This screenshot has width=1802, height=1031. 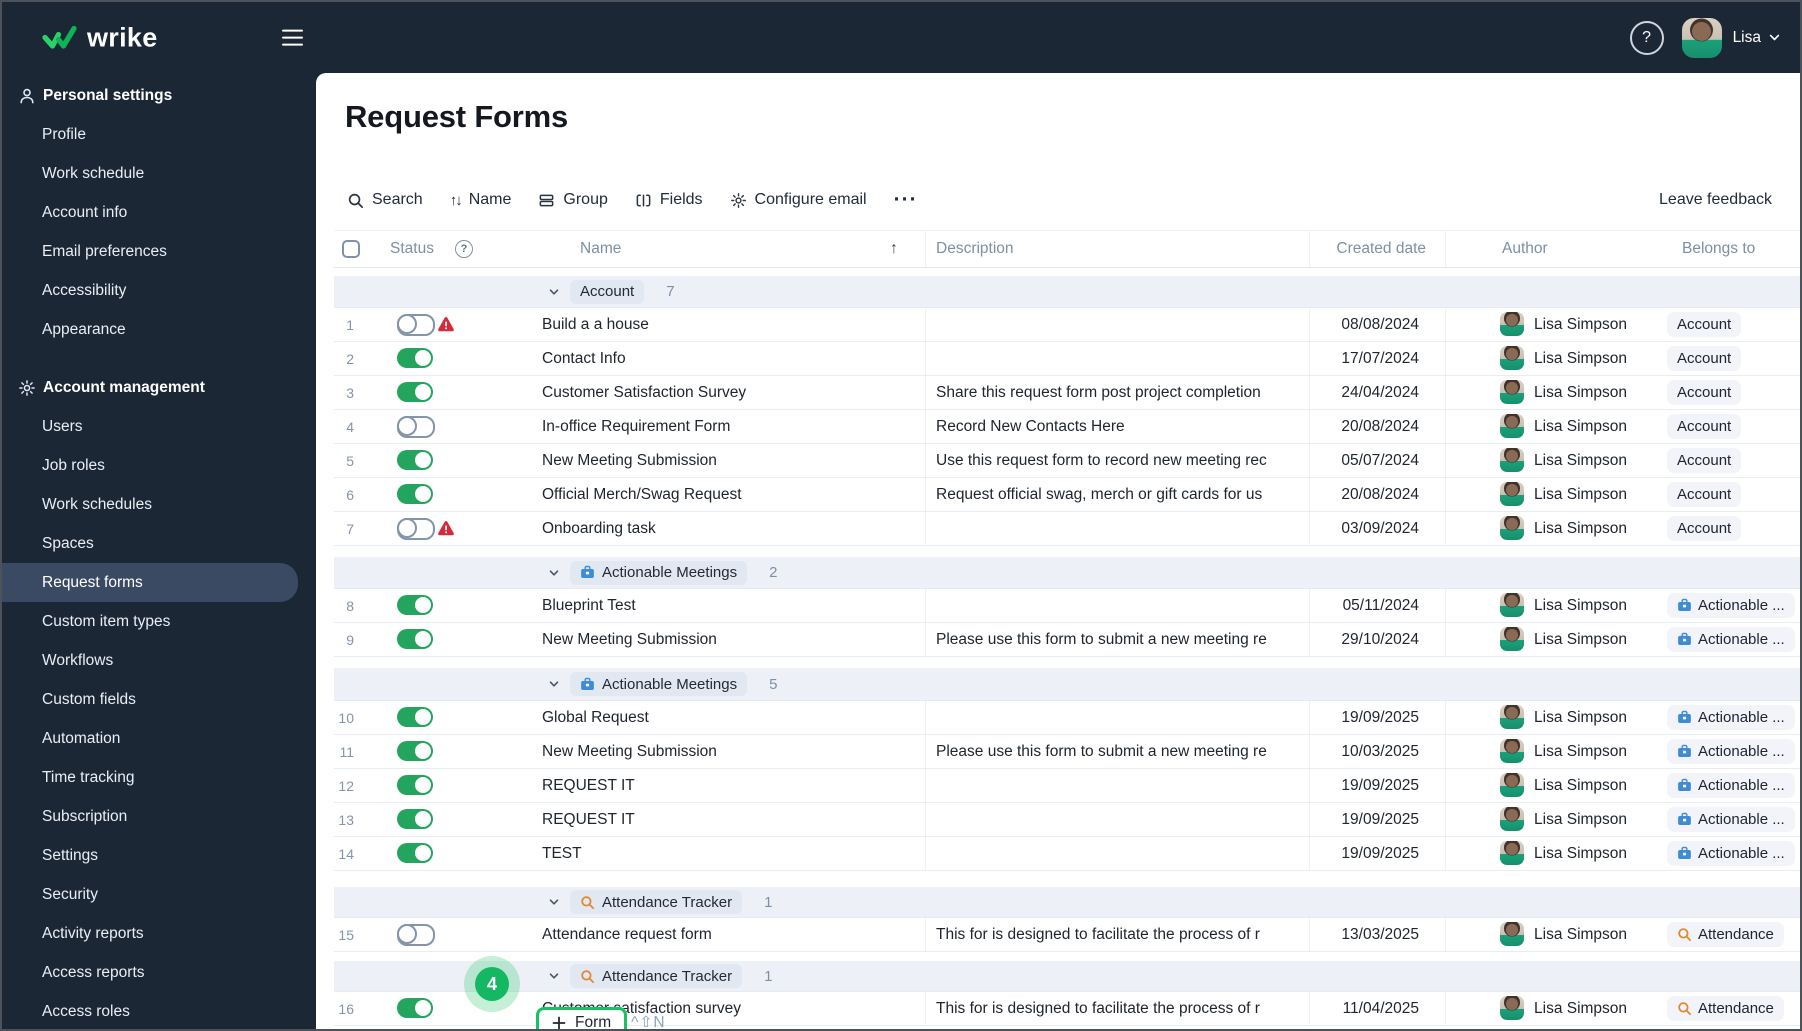 I want to click on sidebar-item-job-roles: Job roles, so click(x=159, y=465).